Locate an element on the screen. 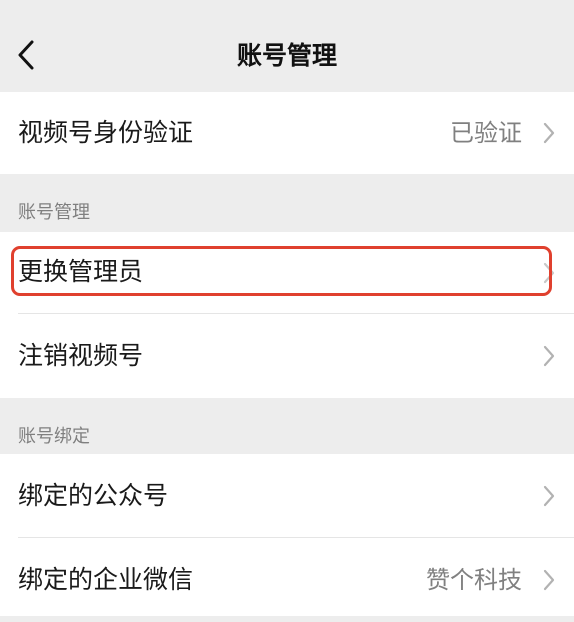 This screenshot has width=574, height=622. deregister-channel-row: 注销视频号 is located at coordinates (287, 356).